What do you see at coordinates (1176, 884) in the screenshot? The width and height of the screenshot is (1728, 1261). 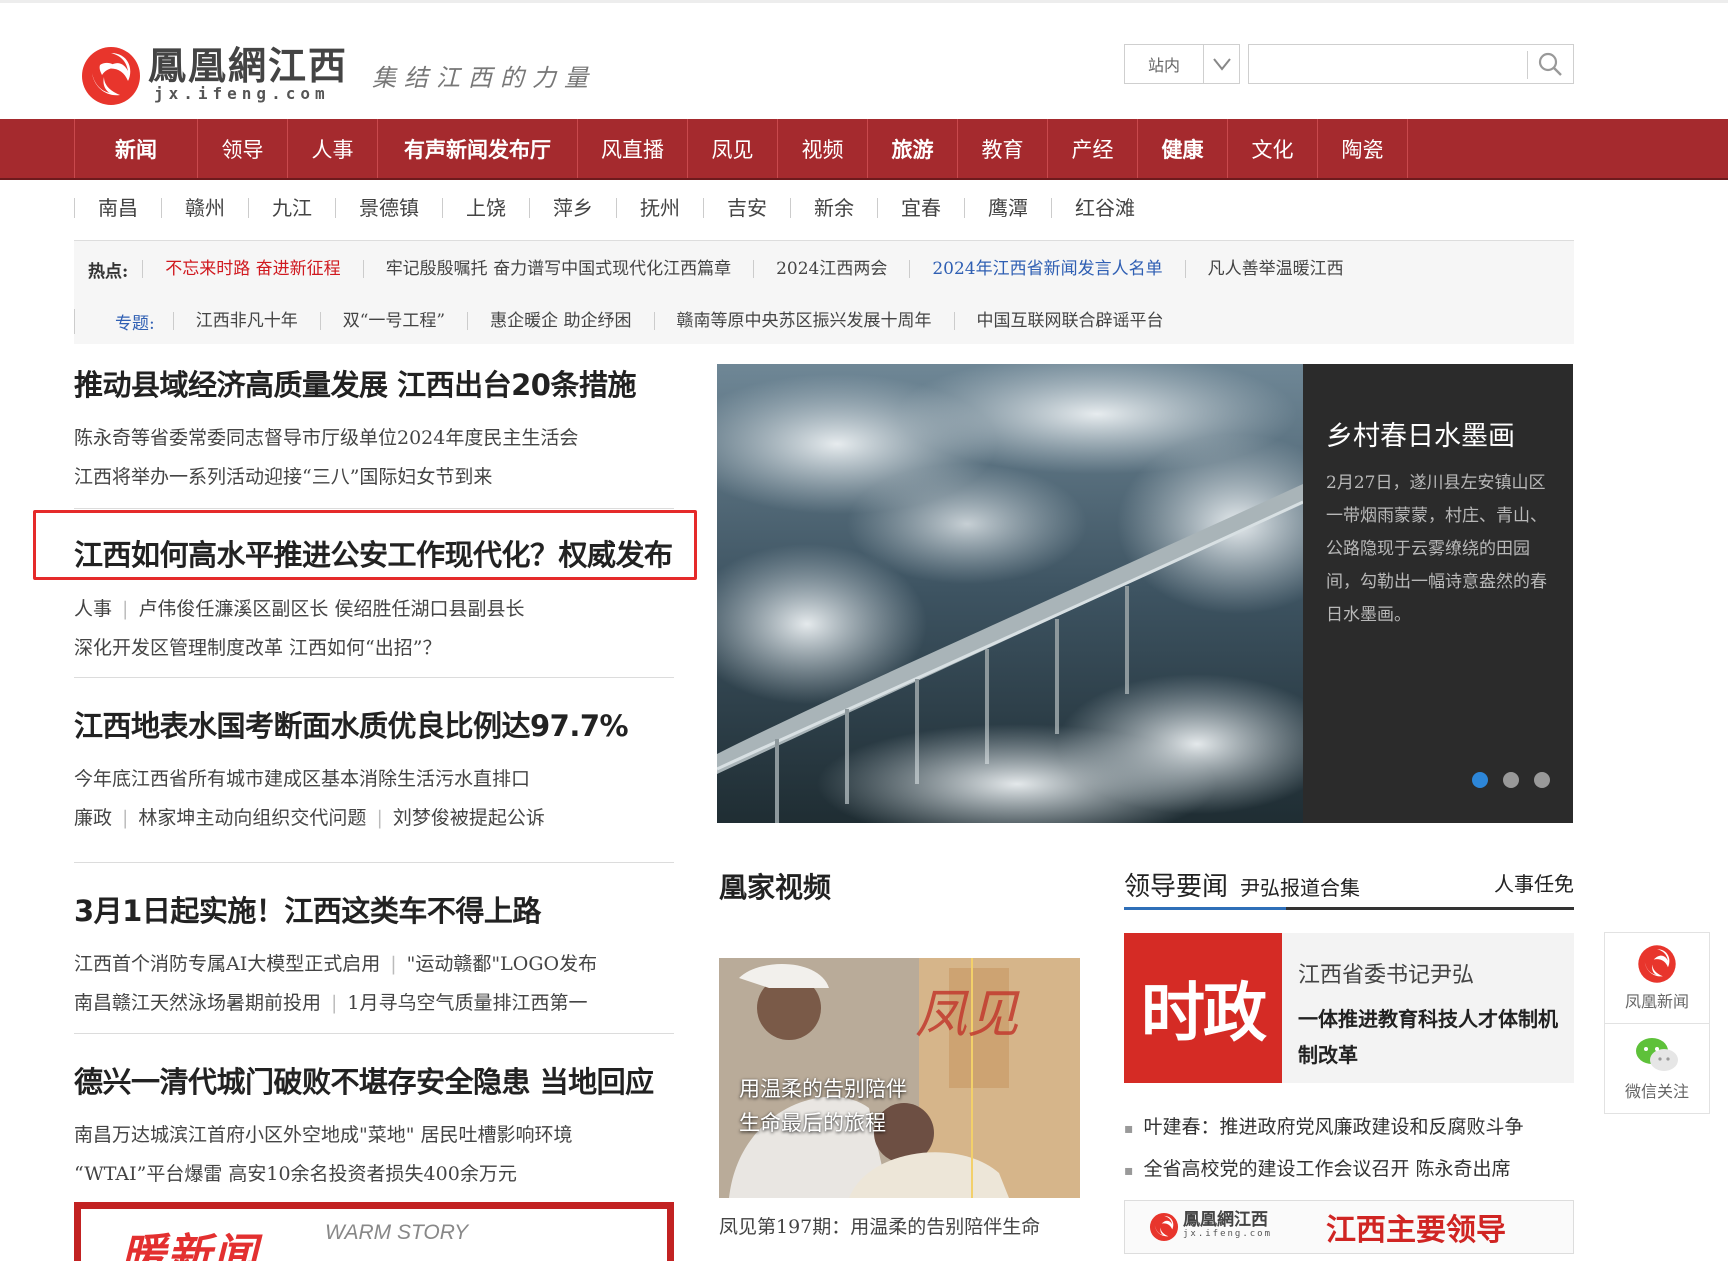 I see `tab-leaders-news: 领导要闻` at bounding box center [1176, 884].